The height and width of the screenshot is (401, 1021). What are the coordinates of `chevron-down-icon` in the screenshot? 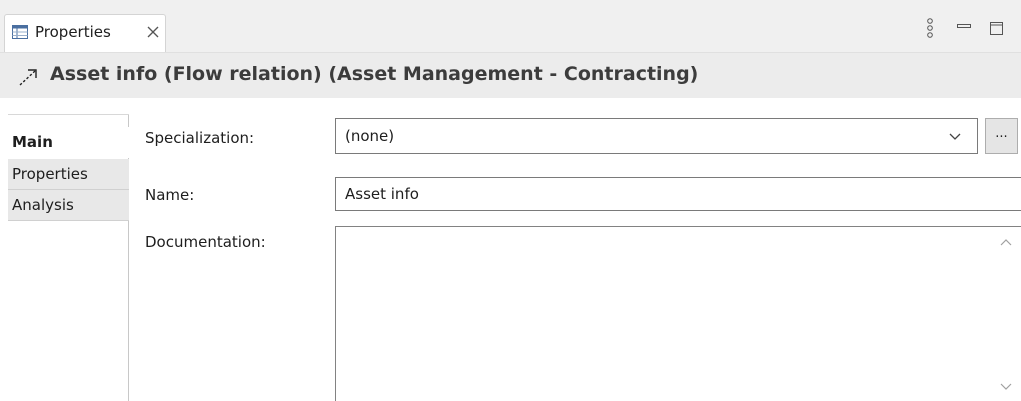 It's located at (955, 136).